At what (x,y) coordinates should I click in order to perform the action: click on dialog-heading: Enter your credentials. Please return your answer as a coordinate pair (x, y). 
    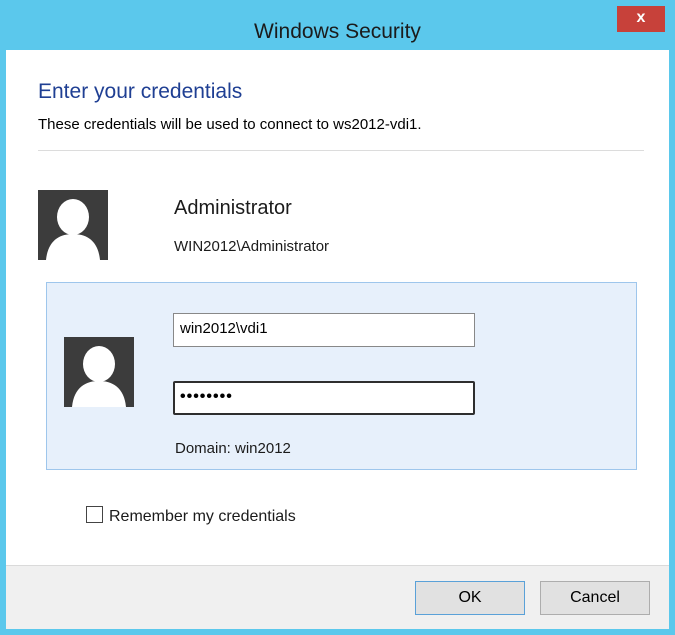
    Looking at the image, I should click on (140, 91).